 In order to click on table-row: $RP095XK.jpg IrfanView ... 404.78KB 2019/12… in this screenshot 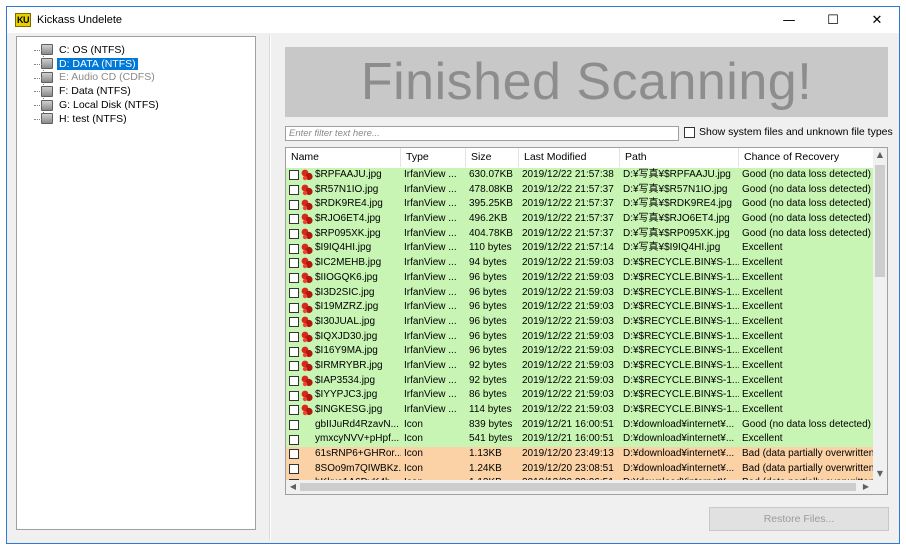, I will do `click(580, 234)`.